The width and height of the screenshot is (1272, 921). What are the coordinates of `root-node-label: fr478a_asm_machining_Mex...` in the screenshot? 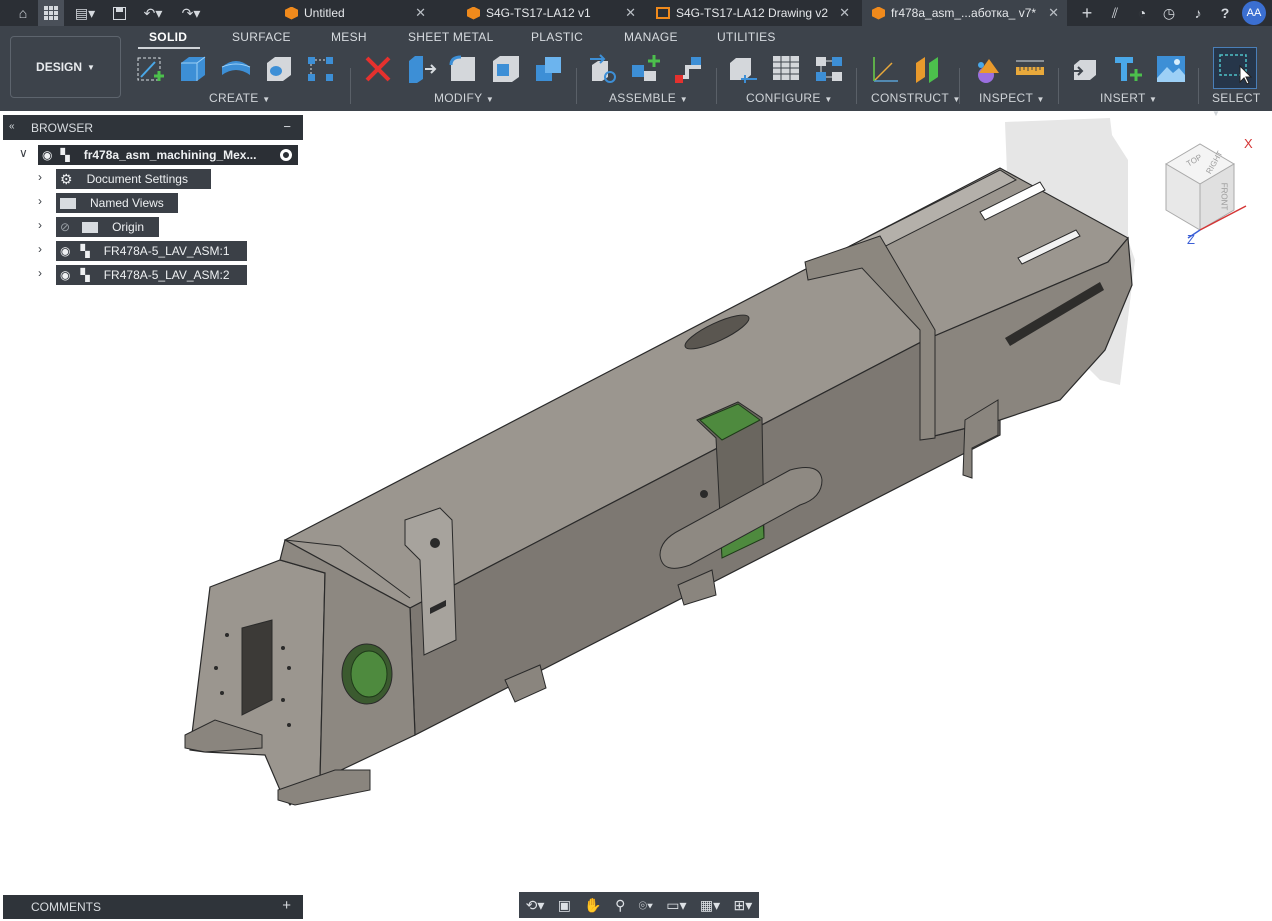 It's located at (170, 155).